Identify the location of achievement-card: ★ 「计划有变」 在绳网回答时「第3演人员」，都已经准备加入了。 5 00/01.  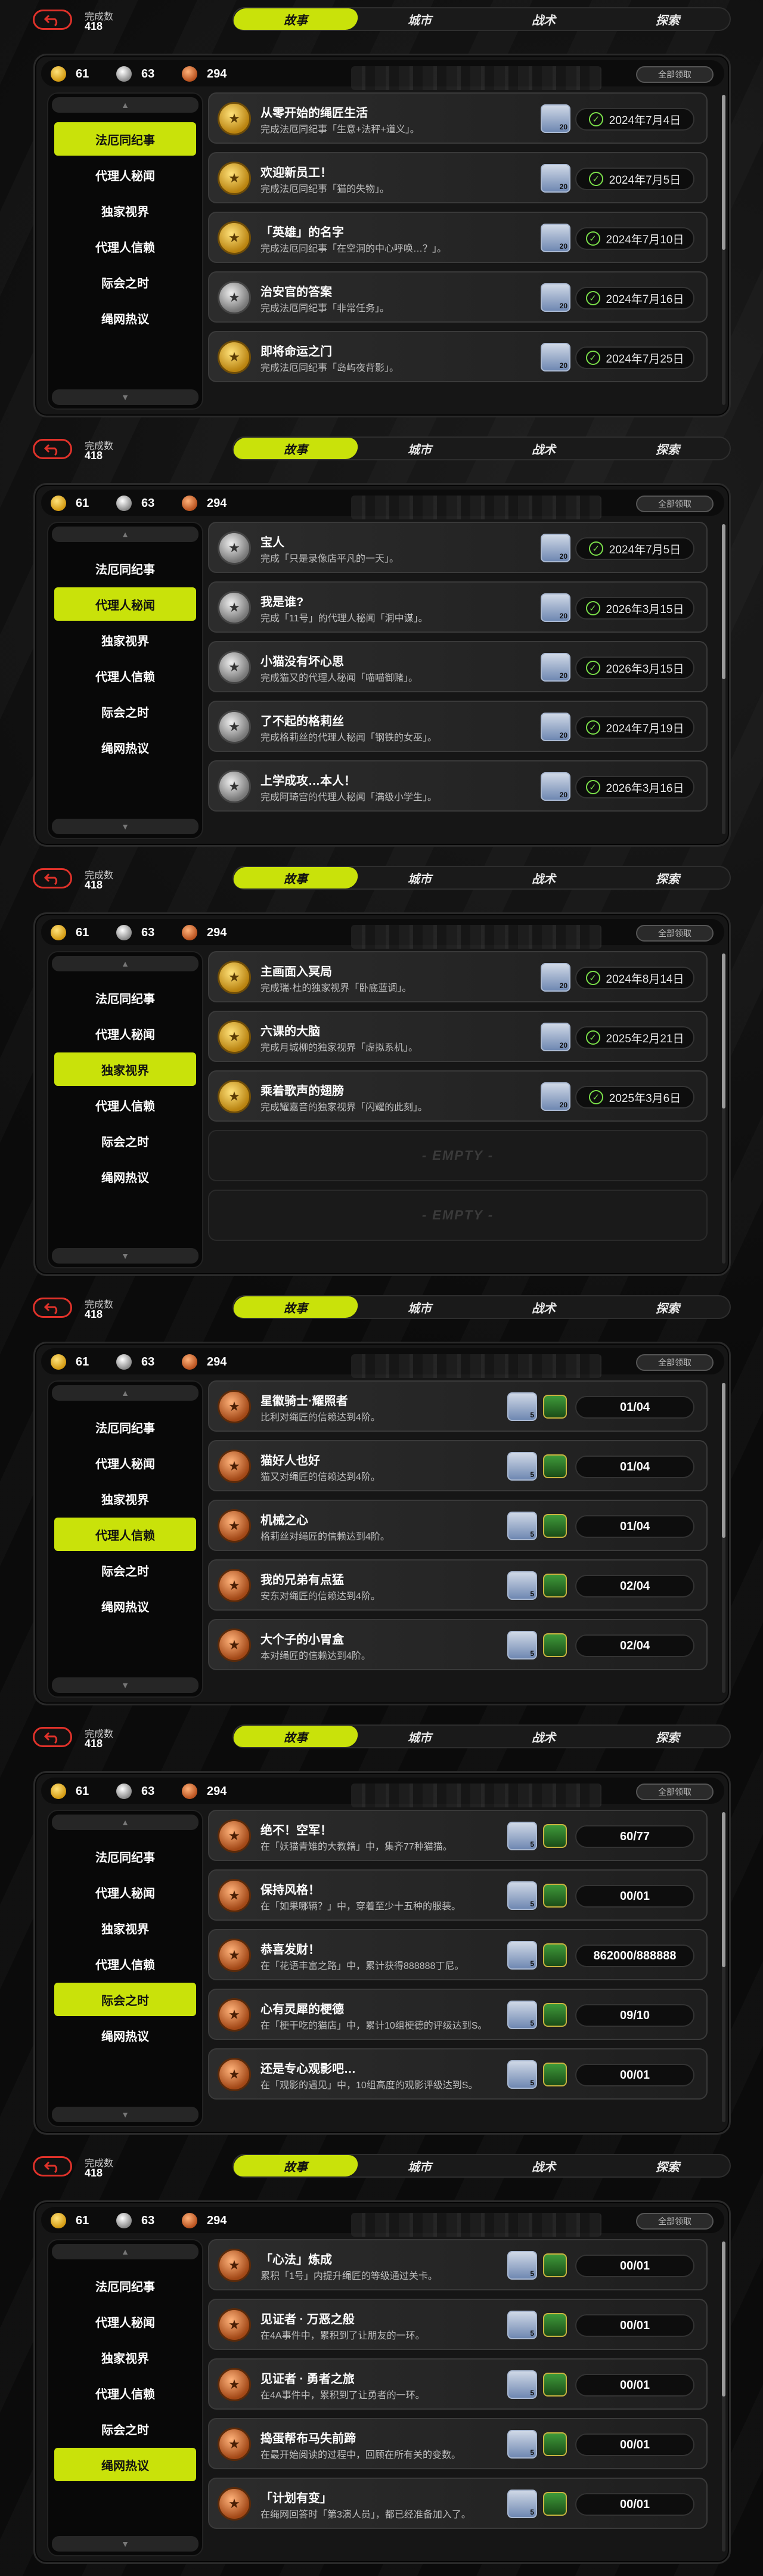
(458, 2503).